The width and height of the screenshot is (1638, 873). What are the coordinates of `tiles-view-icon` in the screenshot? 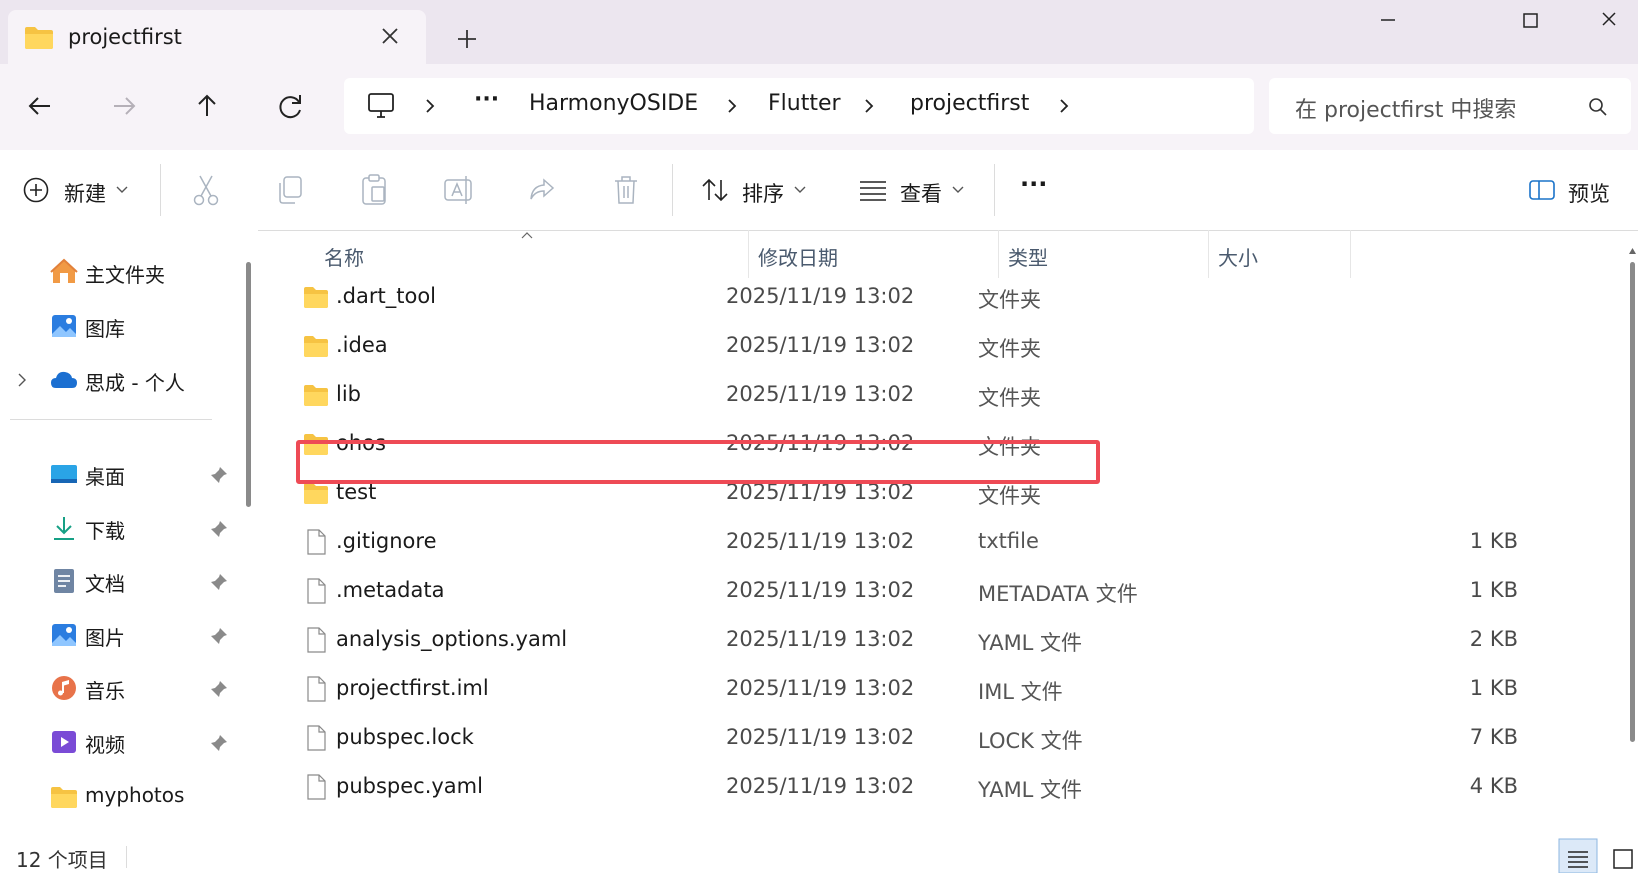 It's located at (1623, 855).